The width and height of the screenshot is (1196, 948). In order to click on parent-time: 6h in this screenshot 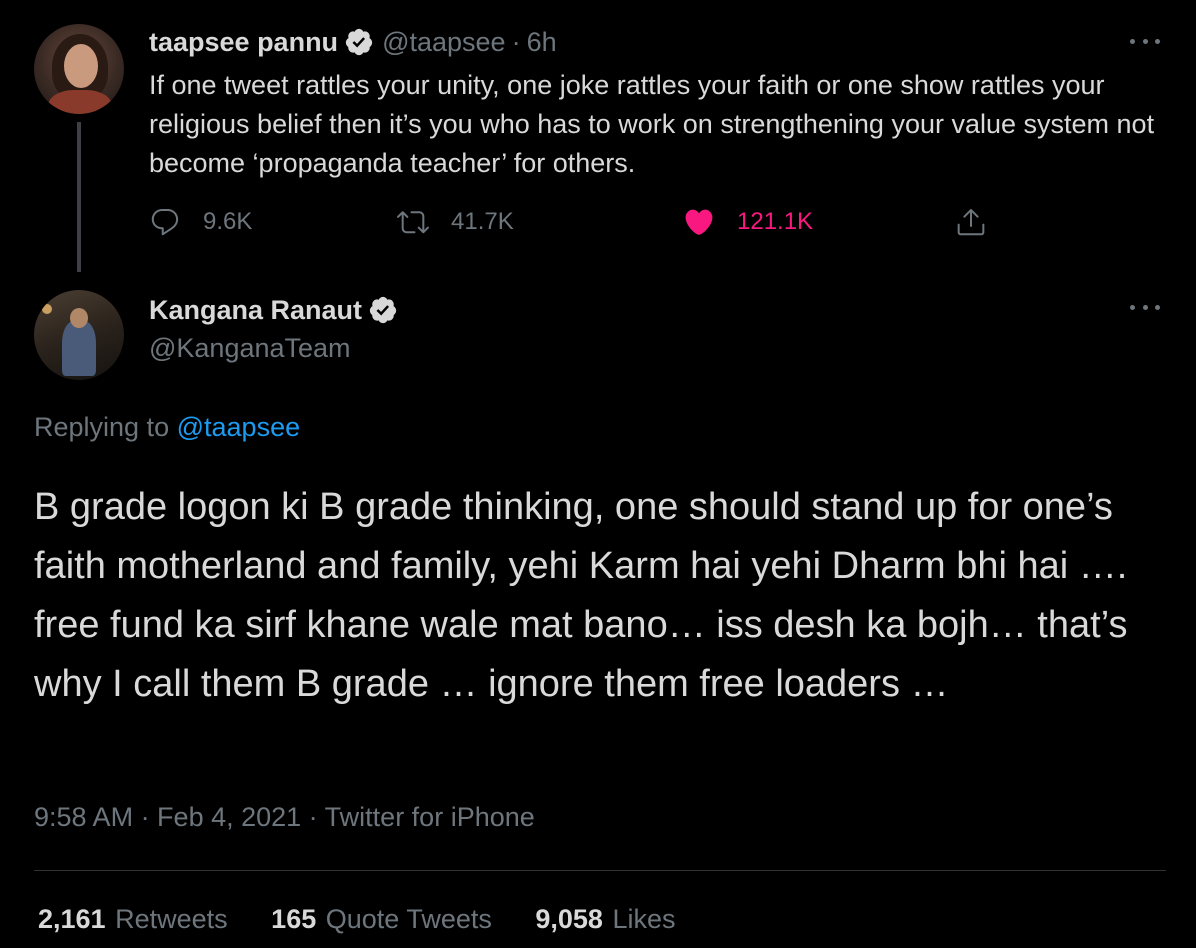, I will do `click(542, 42)`.